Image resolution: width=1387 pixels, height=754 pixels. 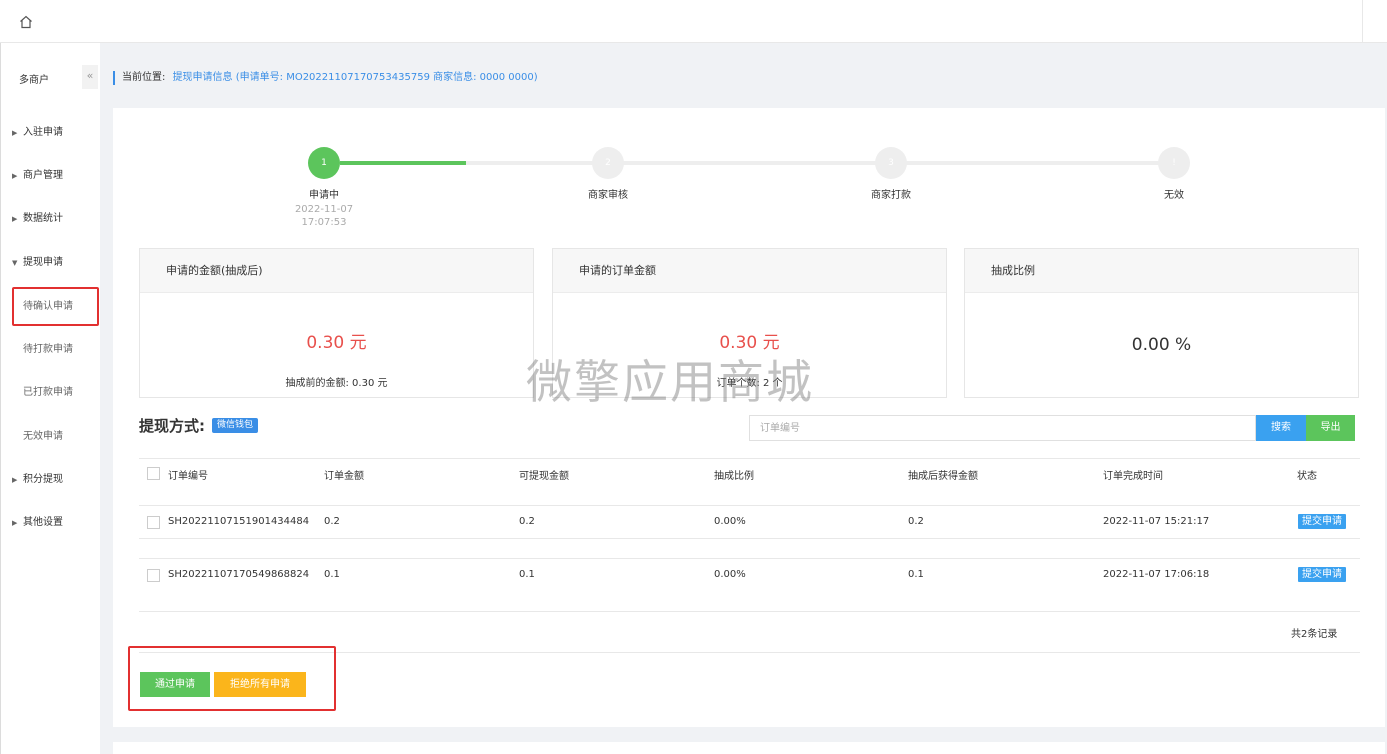 I want to click on sidebar-item-join-apply: ▶ 入驻申请, so click(x=51, y=133).